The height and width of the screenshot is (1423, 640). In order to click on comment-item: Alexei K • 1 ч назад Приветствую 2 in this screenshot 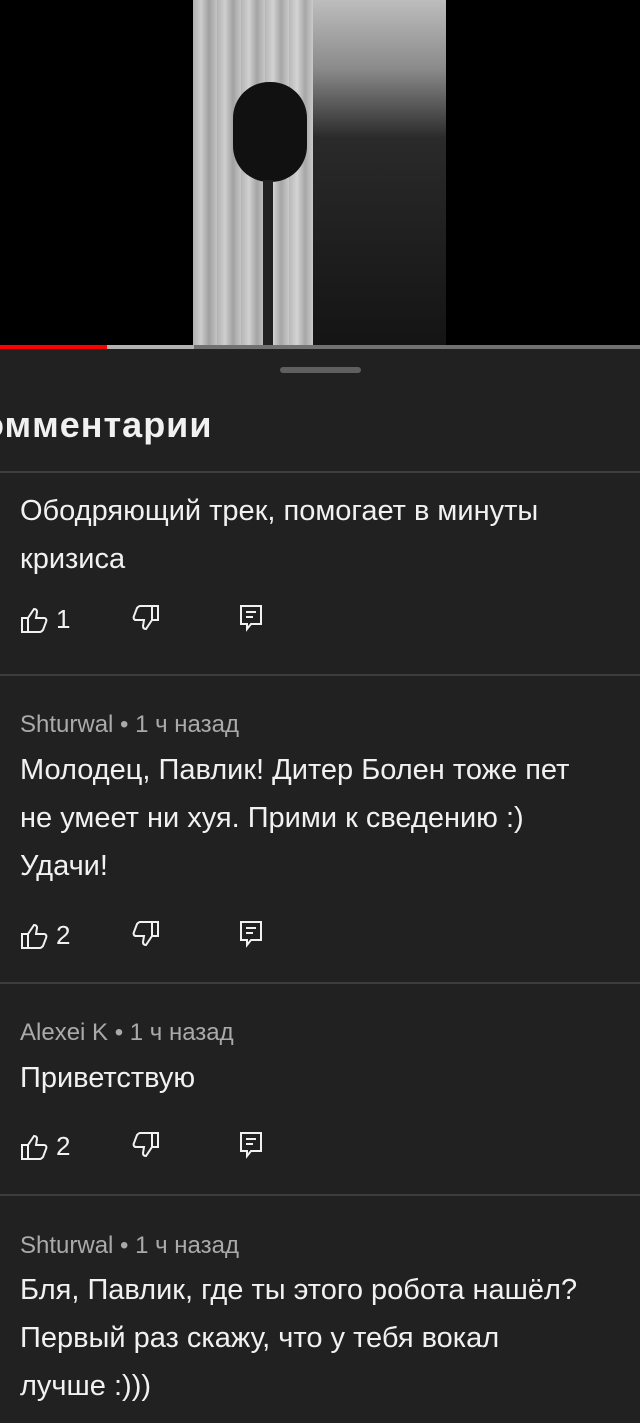, I will do `click(320, 1089)`.